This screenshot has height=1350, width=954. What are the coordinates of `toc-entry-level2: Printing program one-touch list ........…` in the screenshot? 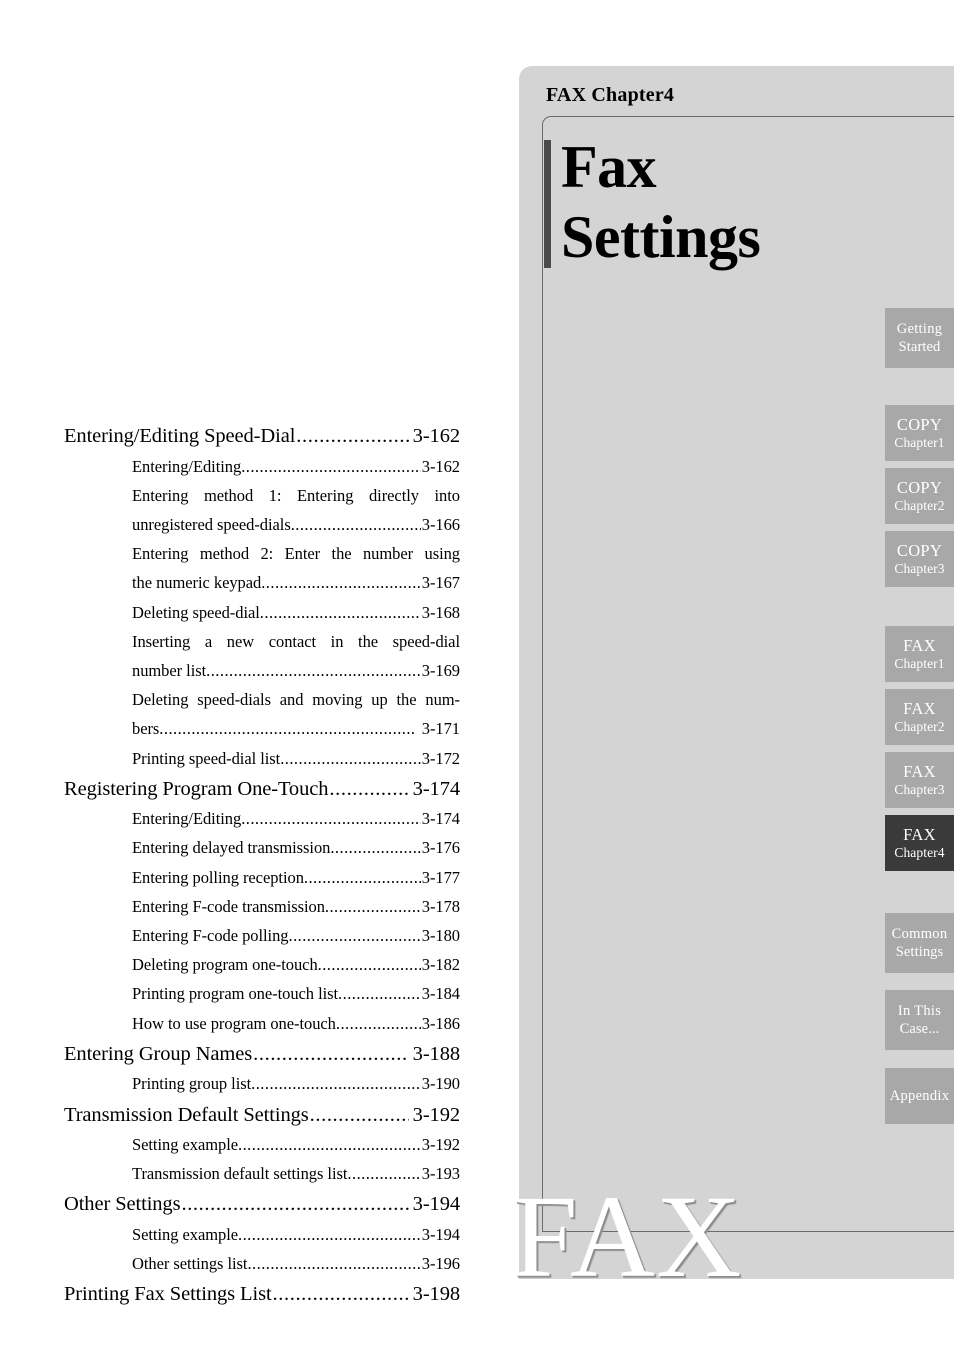 It's located at (296, 993).